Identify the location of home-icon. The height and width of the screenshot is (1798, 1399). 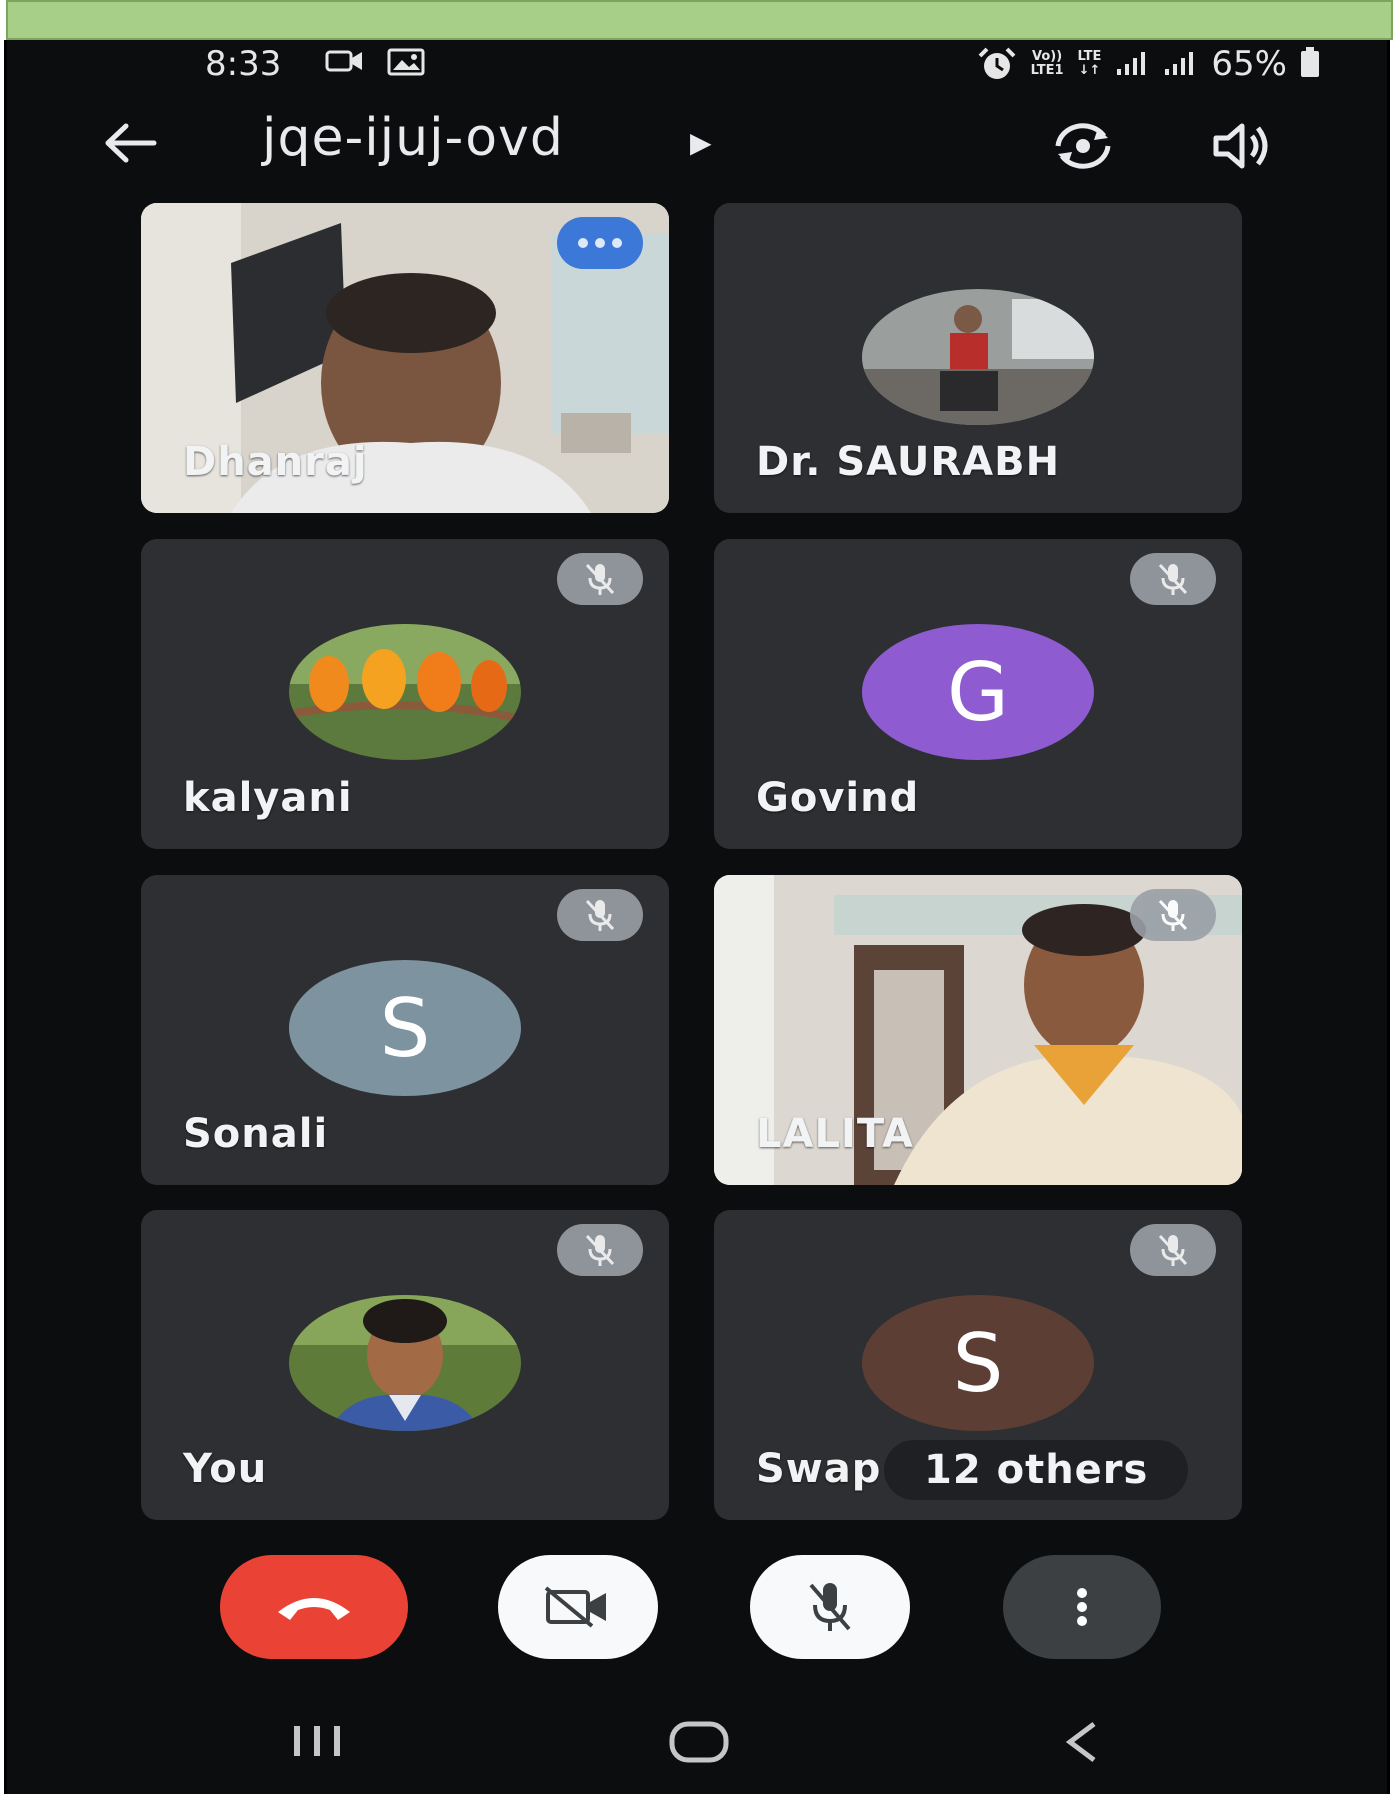
(699, 1742).